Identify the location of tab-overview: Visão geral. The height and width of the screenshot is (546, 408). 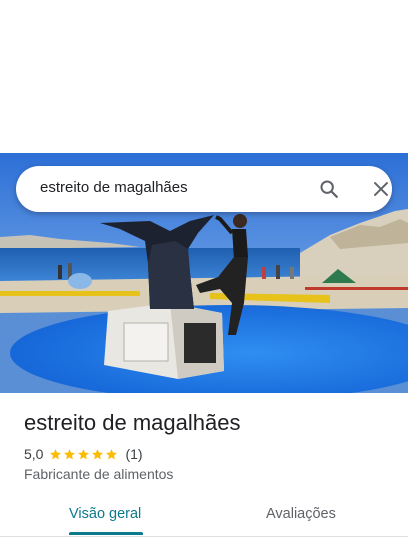
(105, 514).